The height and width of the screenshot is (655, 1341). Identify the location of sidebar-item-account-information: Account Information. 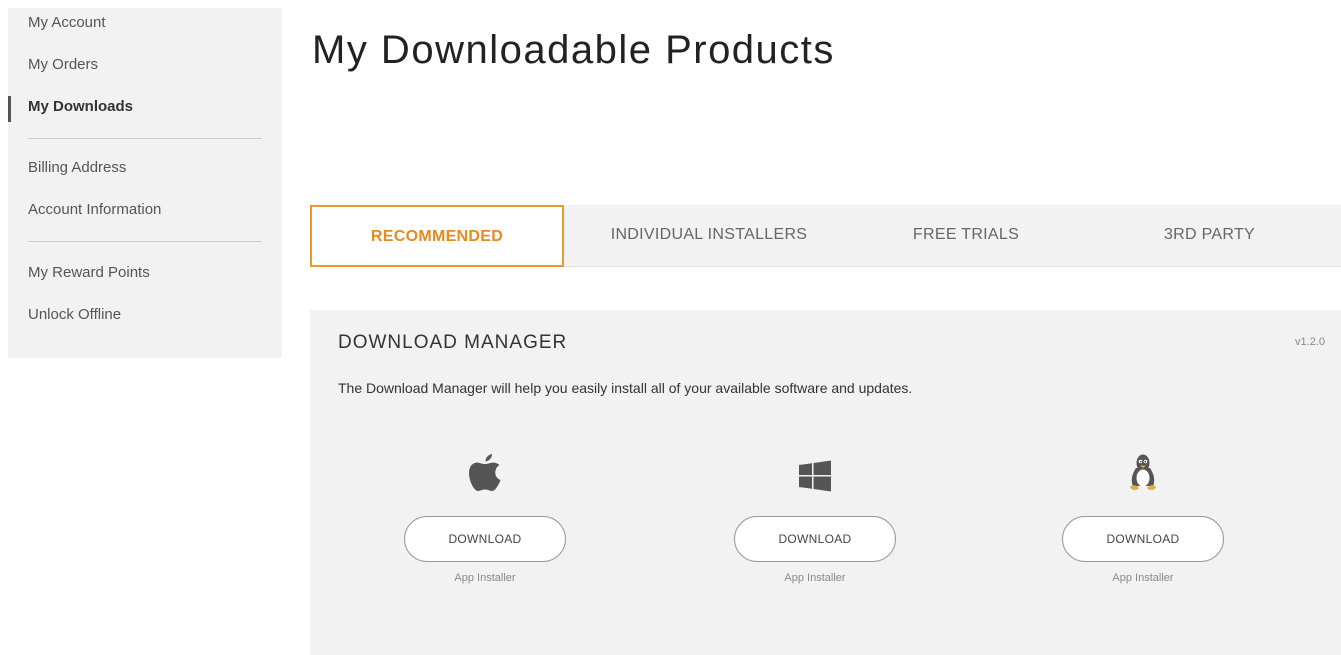
(145, 210).